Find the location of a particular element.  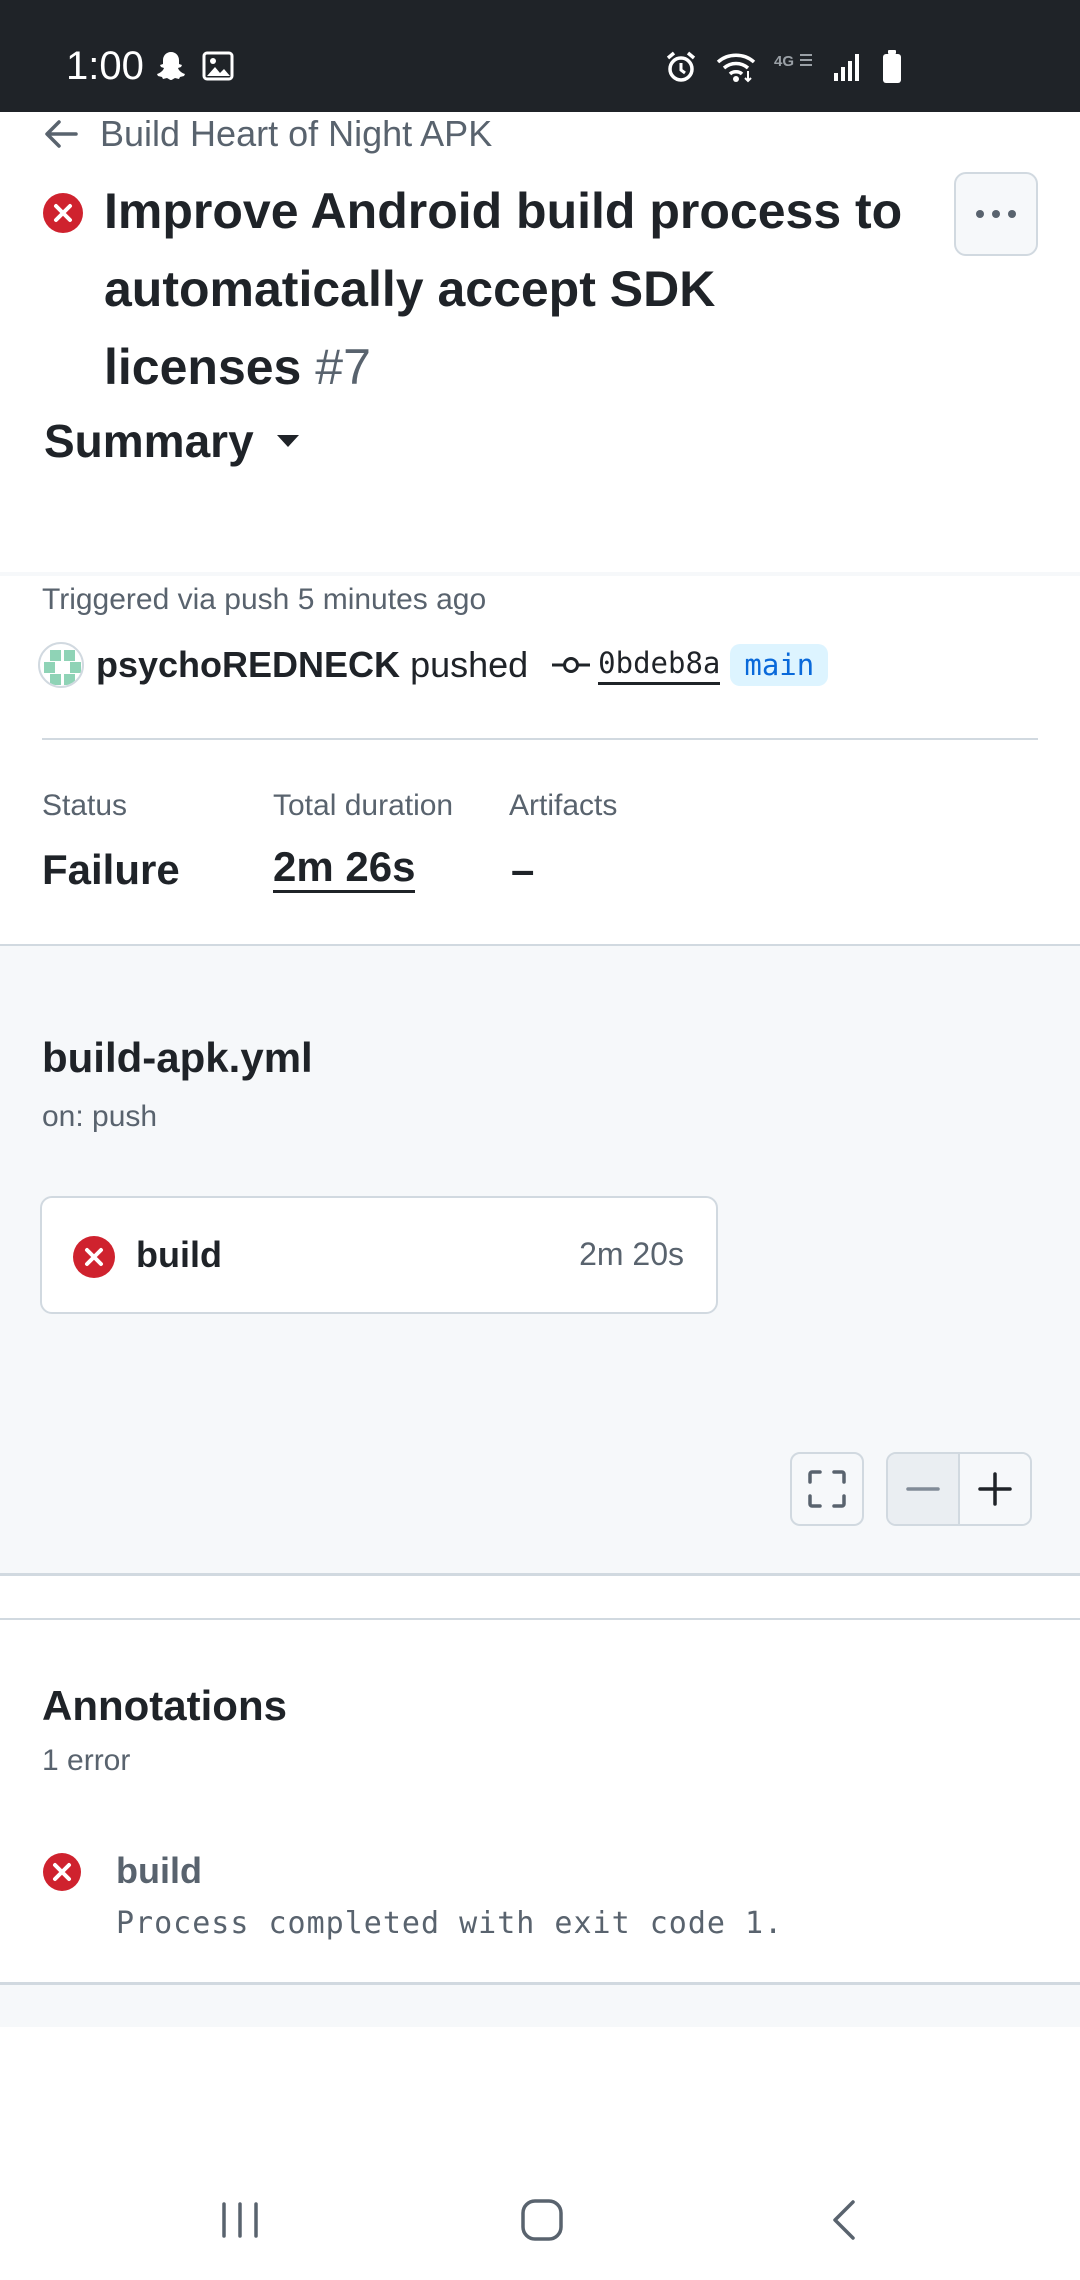

lte-icon: 4G is located at coordinates (793, 61).